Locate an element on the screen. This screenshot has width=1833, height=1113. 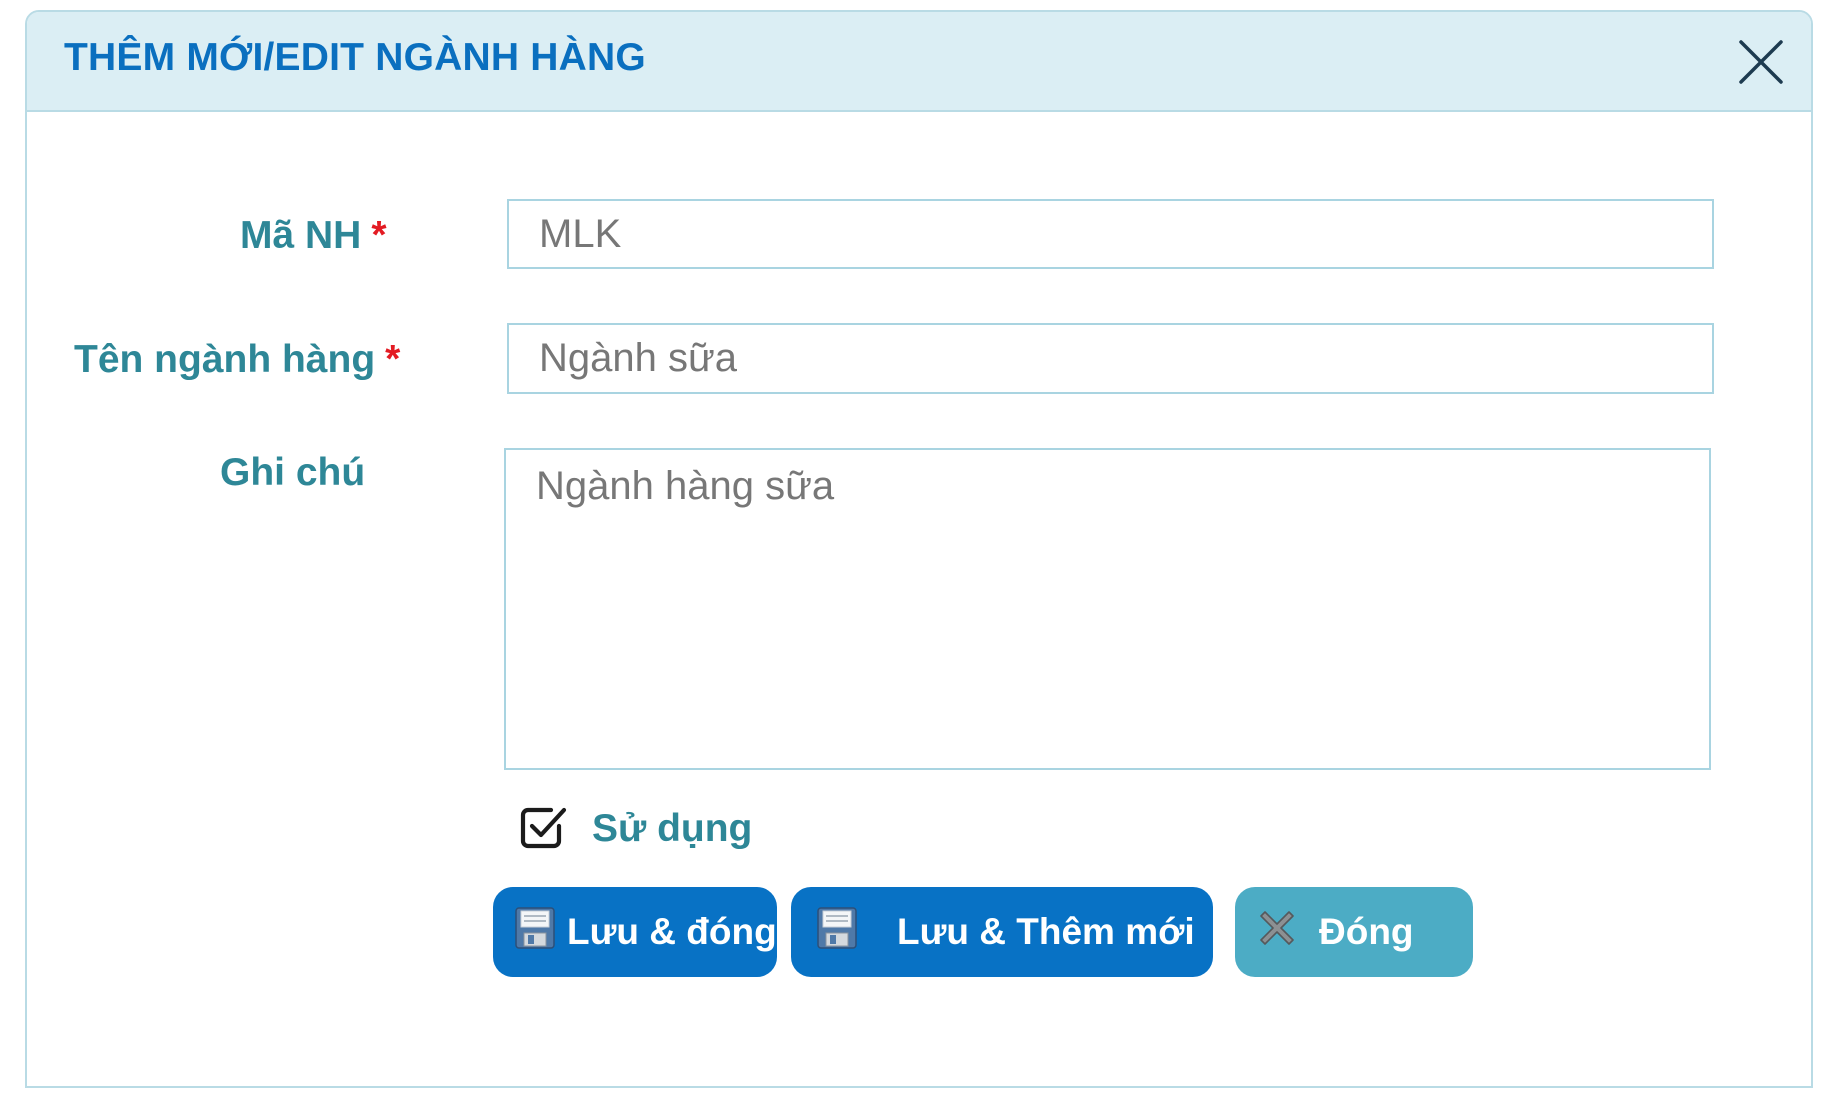
close-button: Đóng is located at coordinates (1354, 932).